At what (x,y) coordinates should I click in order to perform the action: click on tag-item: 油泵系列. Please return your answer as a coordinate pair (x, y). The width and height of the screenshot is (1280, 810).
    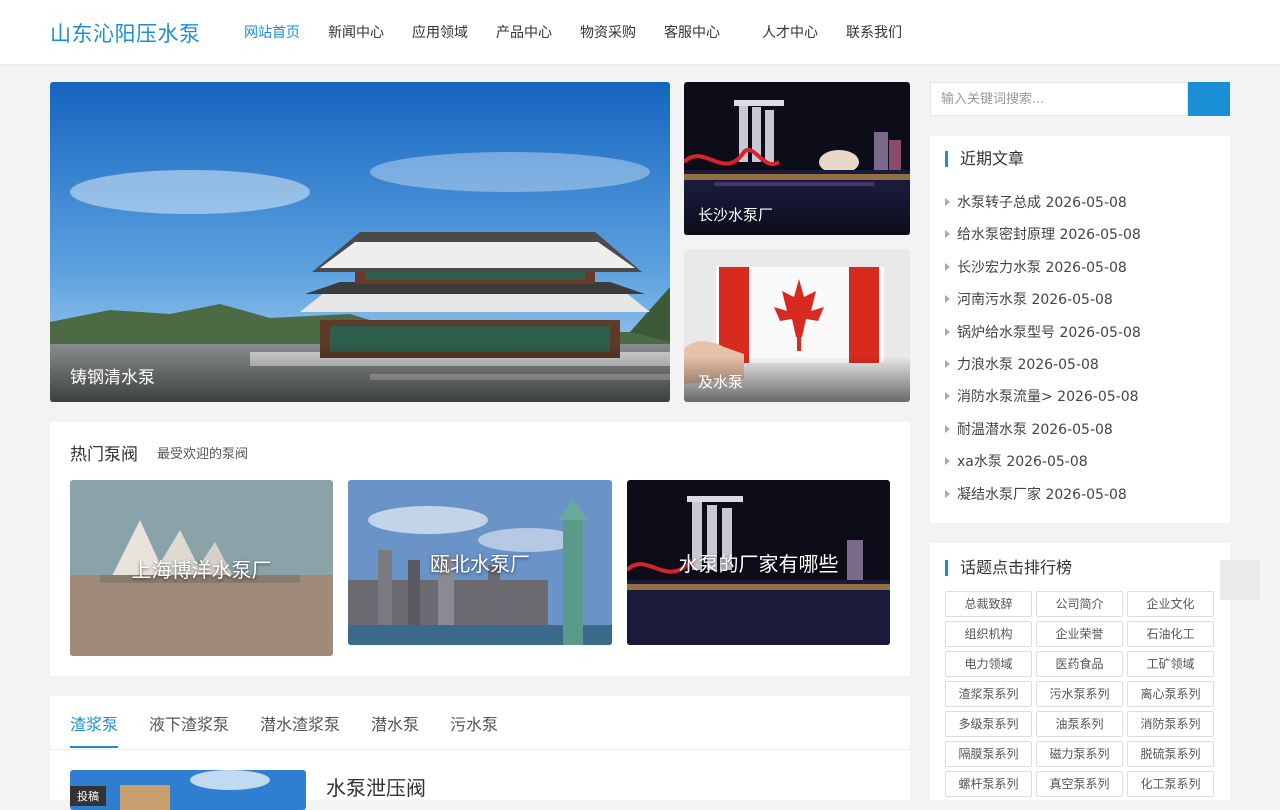
    Looking at the image, I should click on (1079, 724).